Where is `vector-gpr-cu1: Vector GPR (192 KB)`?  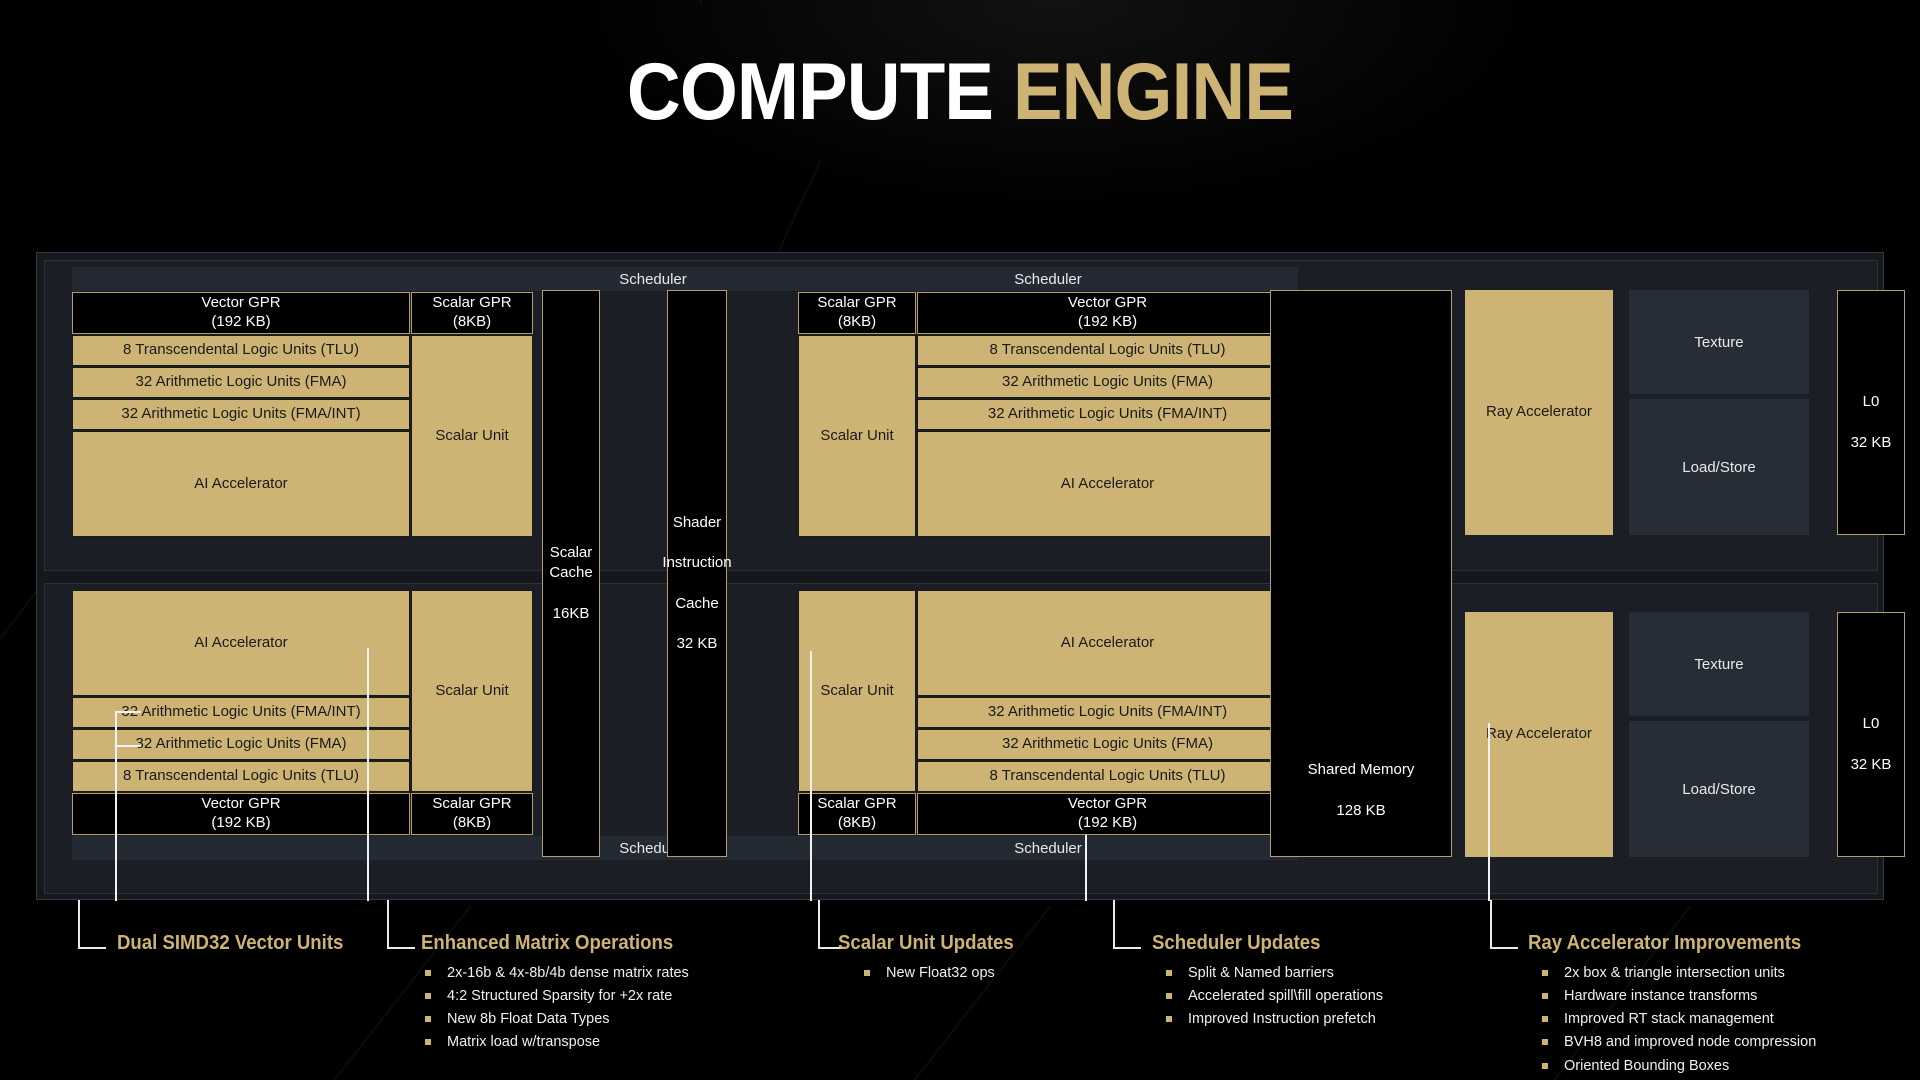
vector-gpr-cu1: Vector GPR (192 KB) is located at coordinates (241, 313).